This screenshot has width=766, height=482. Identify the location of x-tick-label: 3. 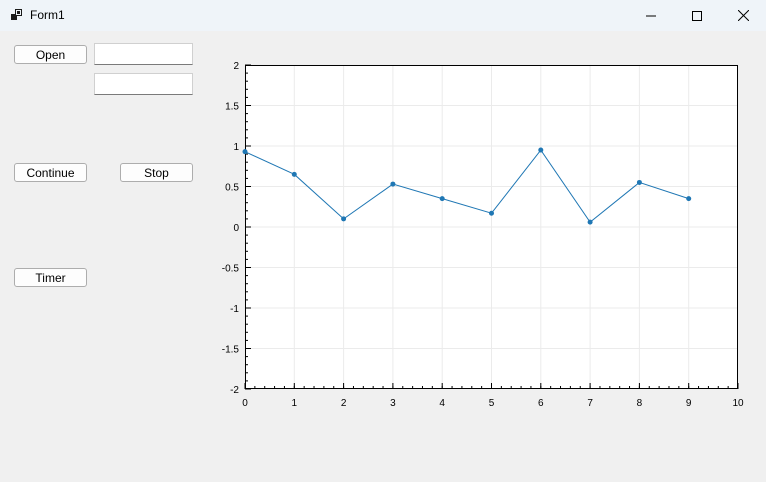
(393, 403).